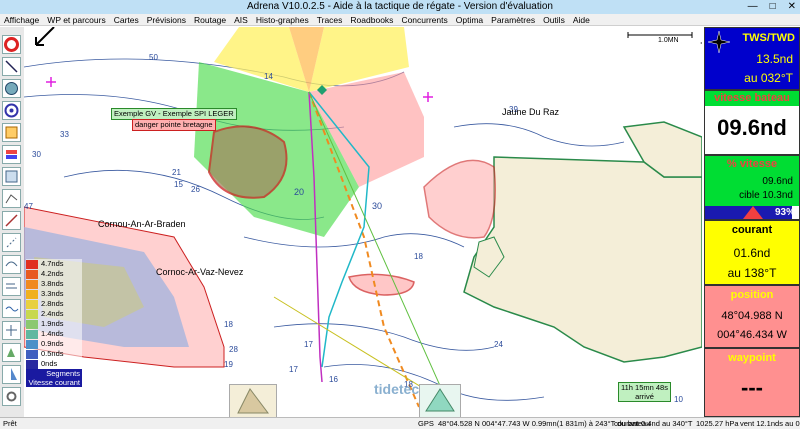 The height and width of the screenshot is (429, 800). What do you see at coordinates (11, 242) in the screenshot?
I see `zoom-tool-icon` at bounding box center [11, 242].